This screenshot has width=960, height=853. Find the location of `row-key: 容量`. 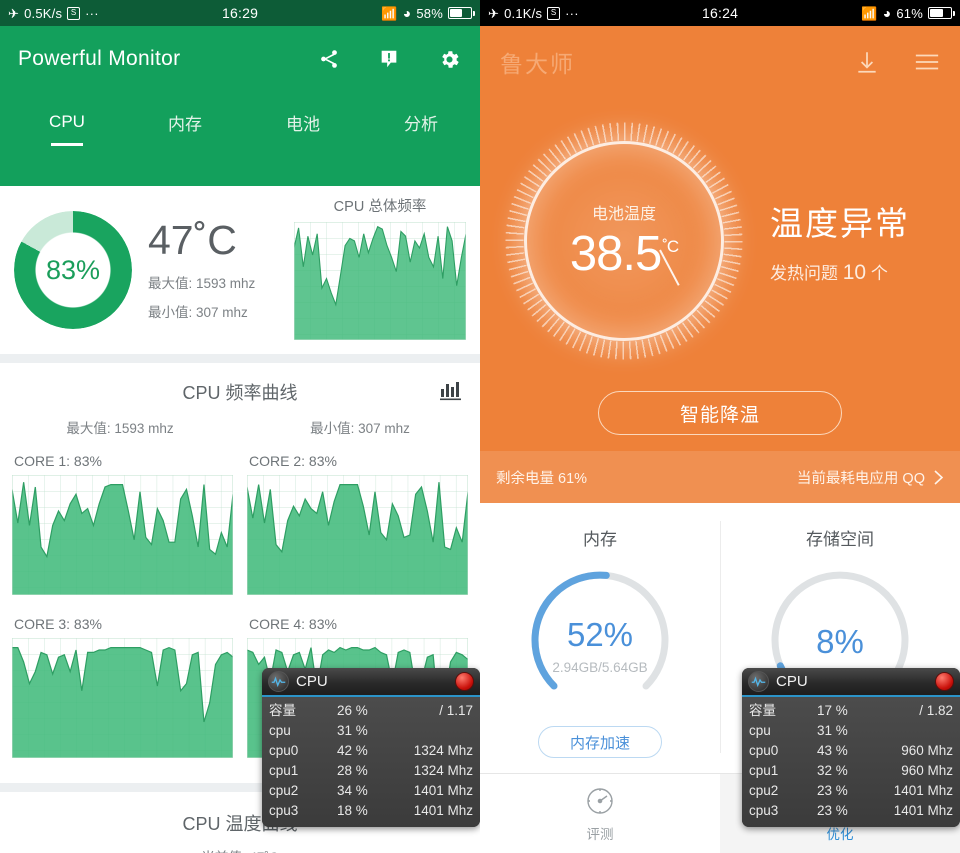

row-key: 容量 is located at coordinates (282, 710).